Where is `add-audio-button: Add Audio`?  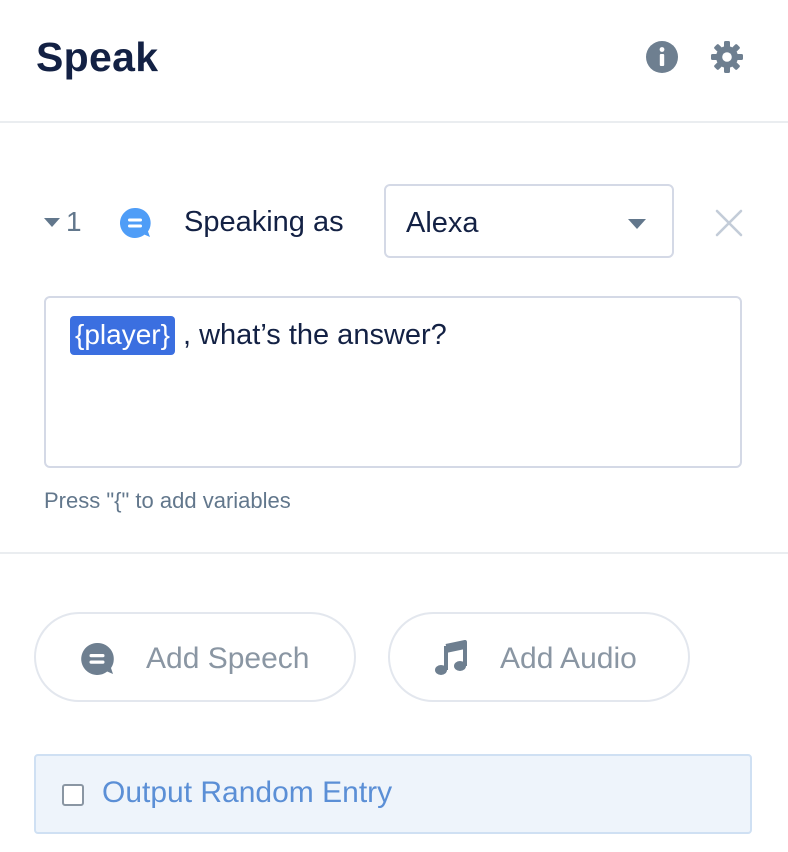 add-audio-button: Add Audio is located at coordinates (539, 657).